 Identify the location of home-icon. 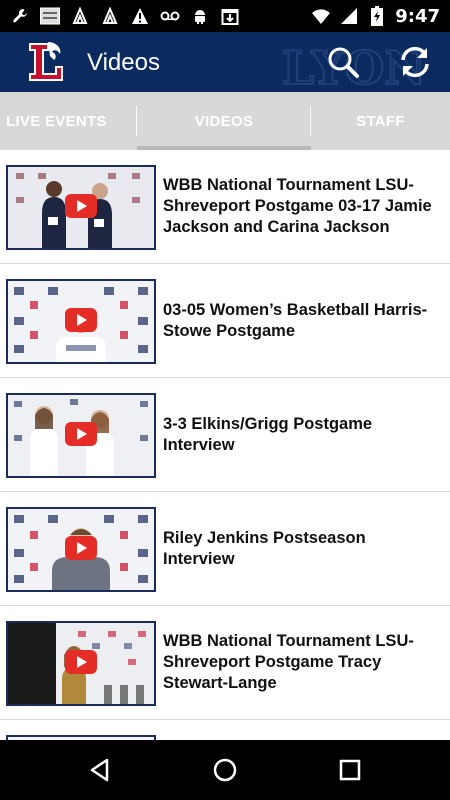
(225, 770).